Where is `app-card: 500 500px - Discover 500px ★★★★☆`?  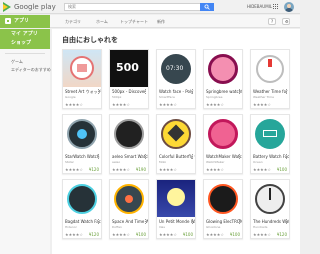 app-card: 500 500px - Discover 500px ★★★★☆ is located at coordinates (129, 79).